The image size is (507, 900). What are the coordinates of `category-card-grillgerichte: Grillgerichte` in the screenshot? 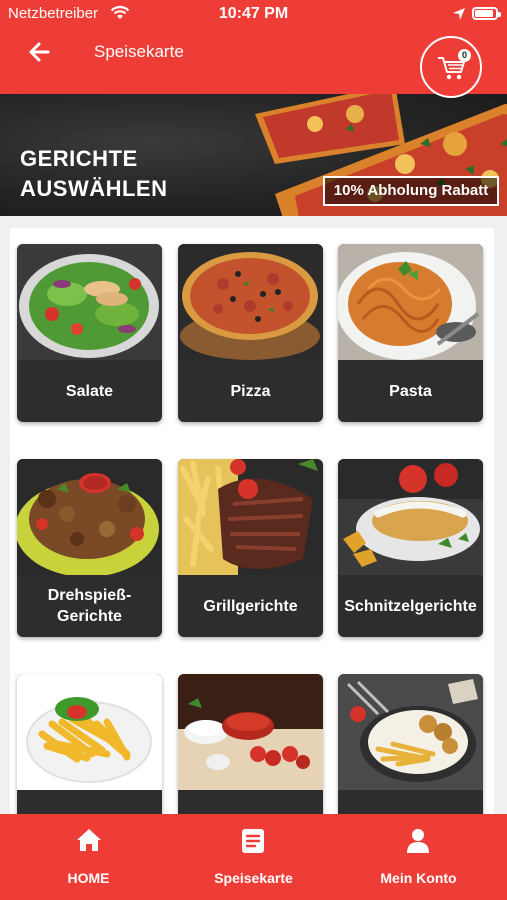 It's located at (250, 548).